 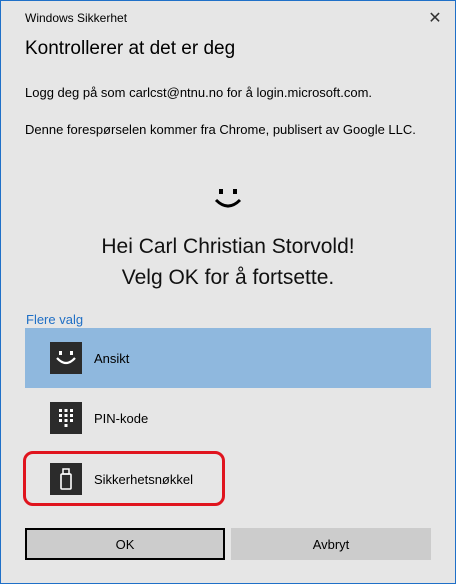 I want to click on face-icon, so click(x=66, y=358).